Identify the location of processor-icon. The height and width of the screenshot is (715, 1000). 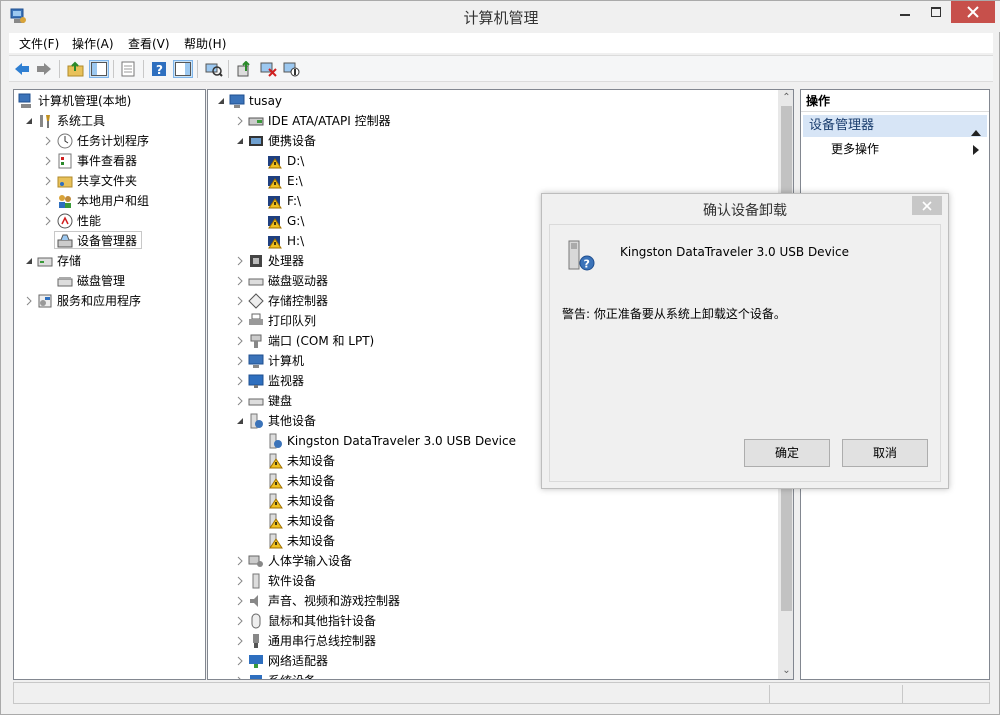
(256, 261).